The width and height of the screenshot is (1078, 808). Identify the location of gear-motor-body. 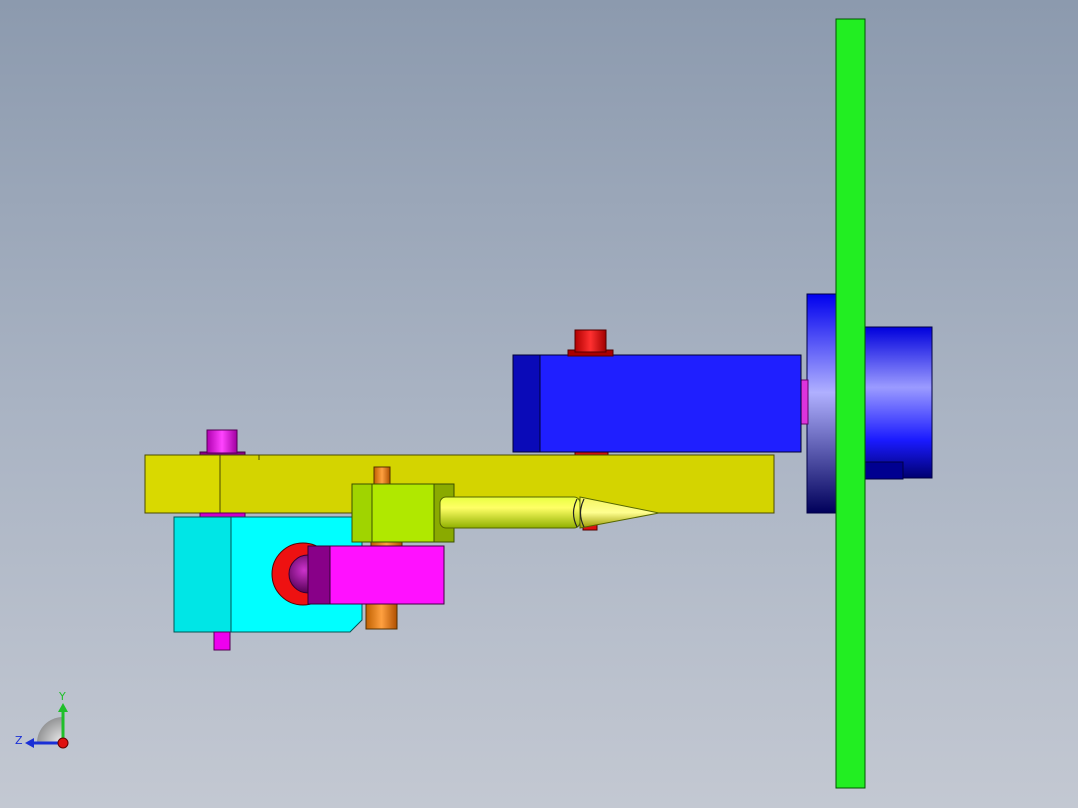
(657, 405).